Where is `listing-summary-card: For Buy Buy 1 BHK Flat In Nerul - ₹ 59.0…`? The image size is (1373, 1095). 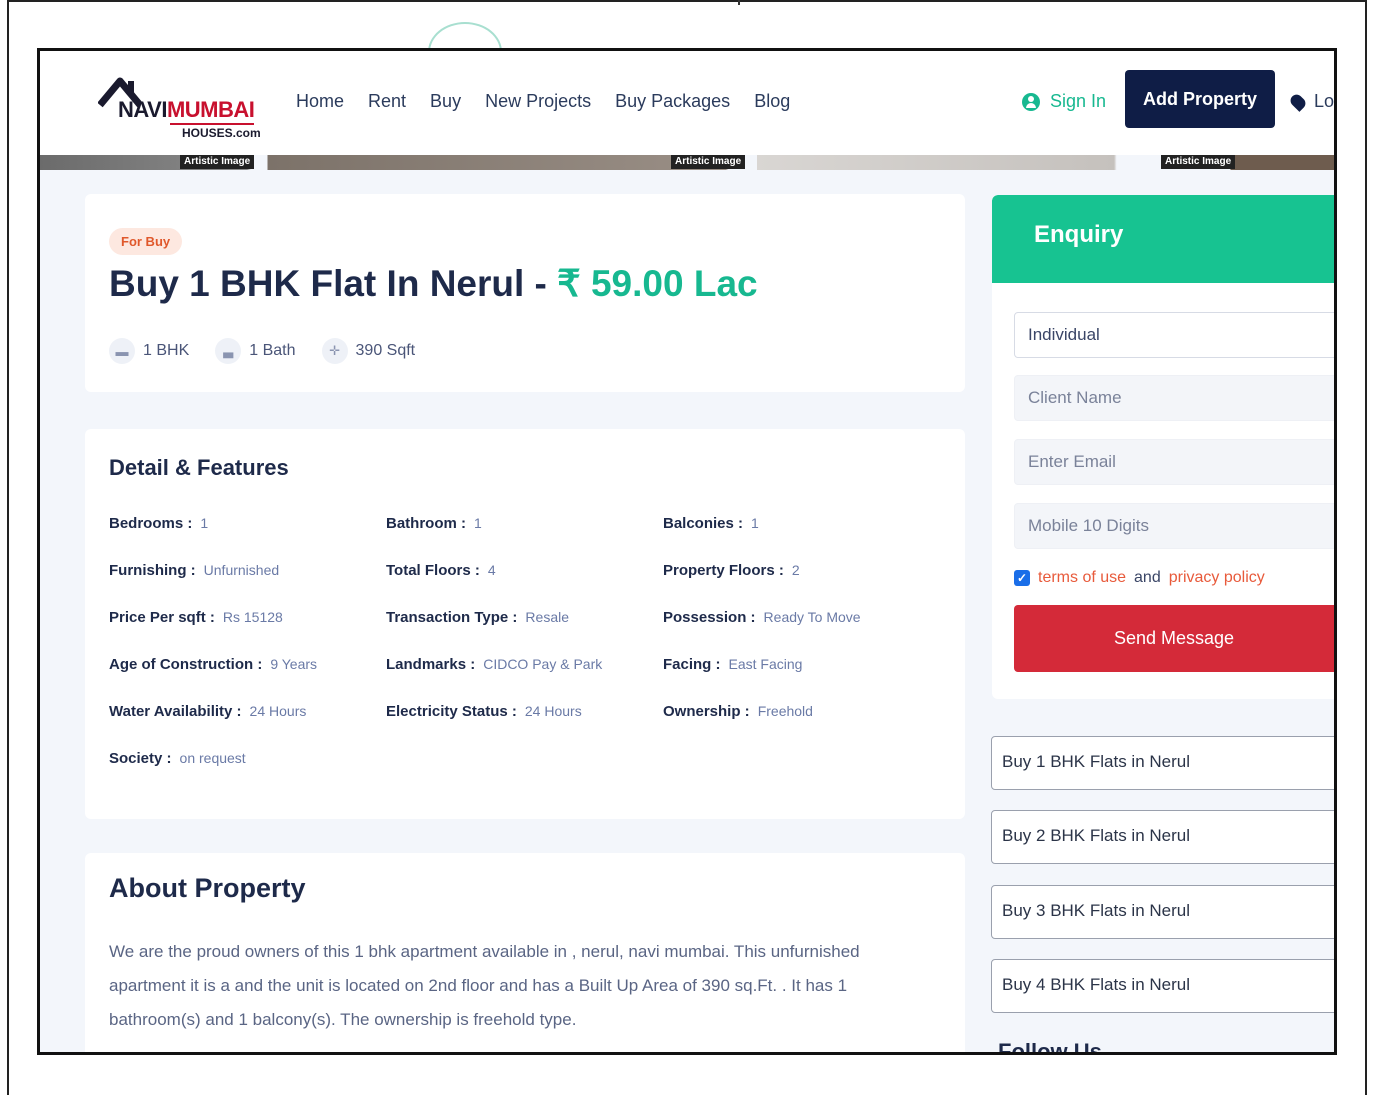
listing-summary-card: For Buy Buy 1 BHK Flat In Nerul - ₹ 59.0… is located at coordinates (525, 293).